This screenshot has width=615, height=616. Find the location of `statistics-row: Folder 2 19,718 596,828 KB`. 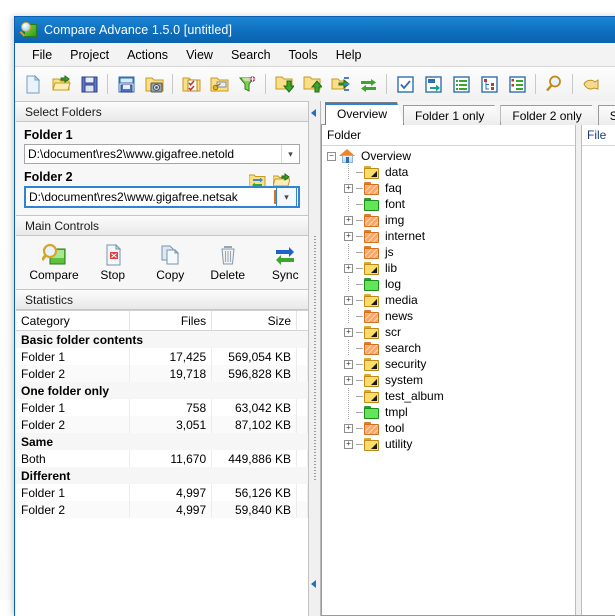

statistics-row: Folder 2 19,718 596,828 KB is located at coordinates (162, 373).